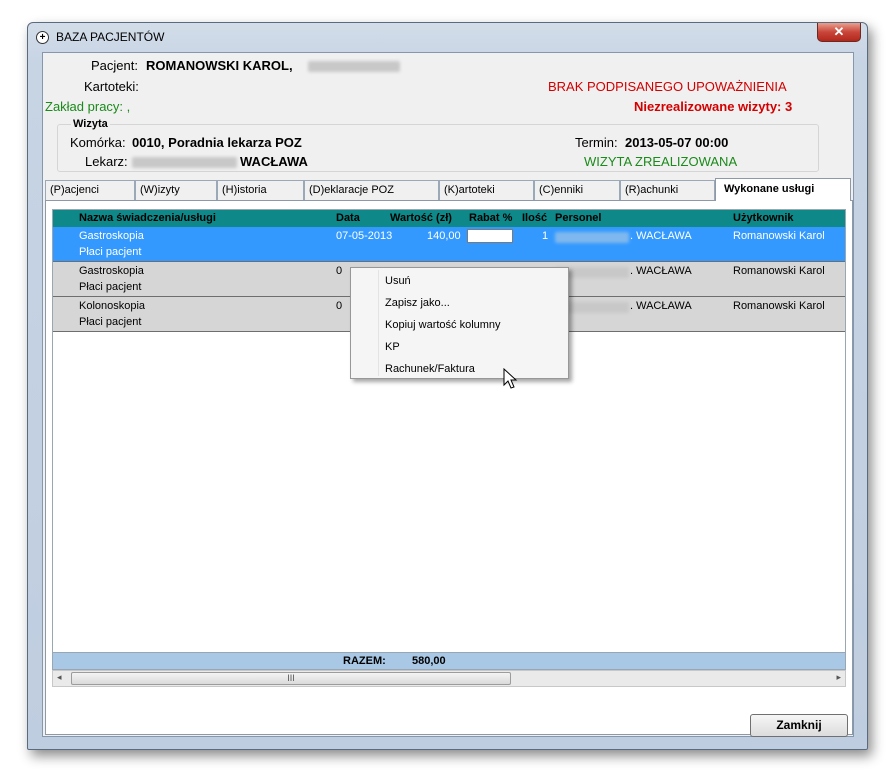 The width and height of the screenshot is (893, 781). What do you see at coordinates (106, 161) in the screenshot?
I see `doctor-label: Lekarz:` at bounding box center [106, 161].